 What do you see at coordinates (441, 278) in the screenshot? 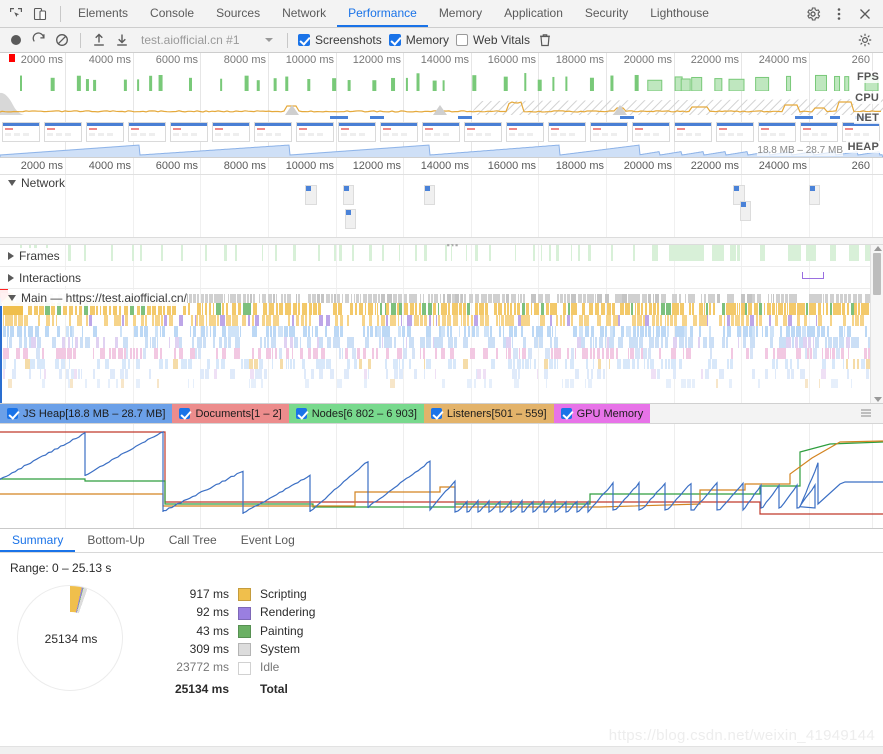
I see `interactions-track-area` at bounding box center [441, 278].